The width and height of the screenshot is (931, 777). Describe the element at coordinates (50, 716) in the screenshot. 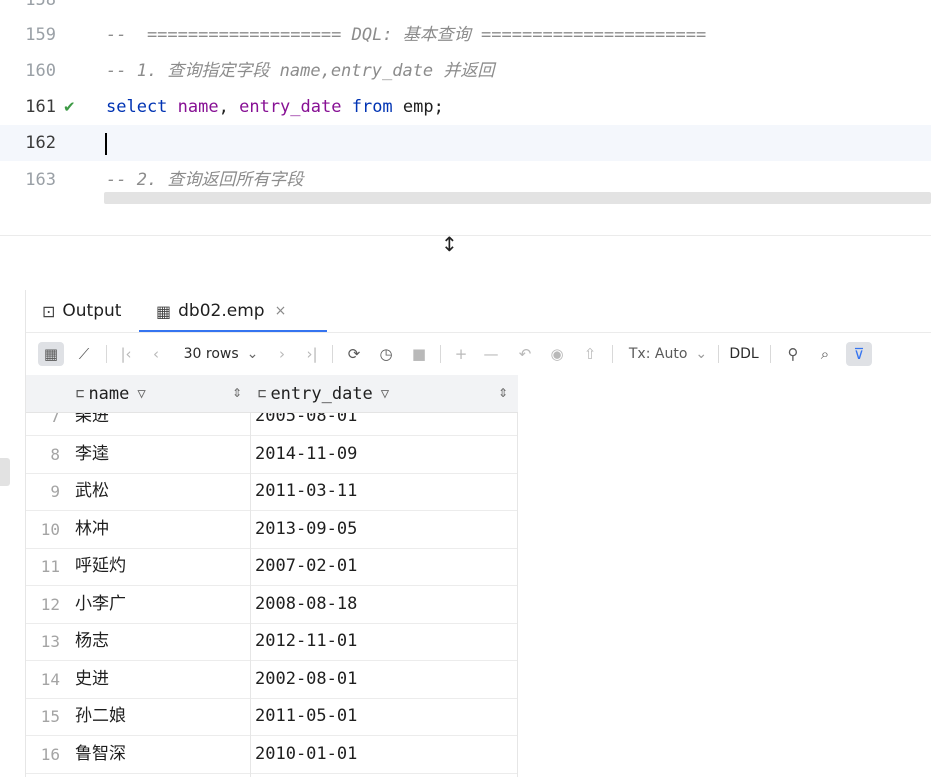

I see `row-number: 15` at that location.